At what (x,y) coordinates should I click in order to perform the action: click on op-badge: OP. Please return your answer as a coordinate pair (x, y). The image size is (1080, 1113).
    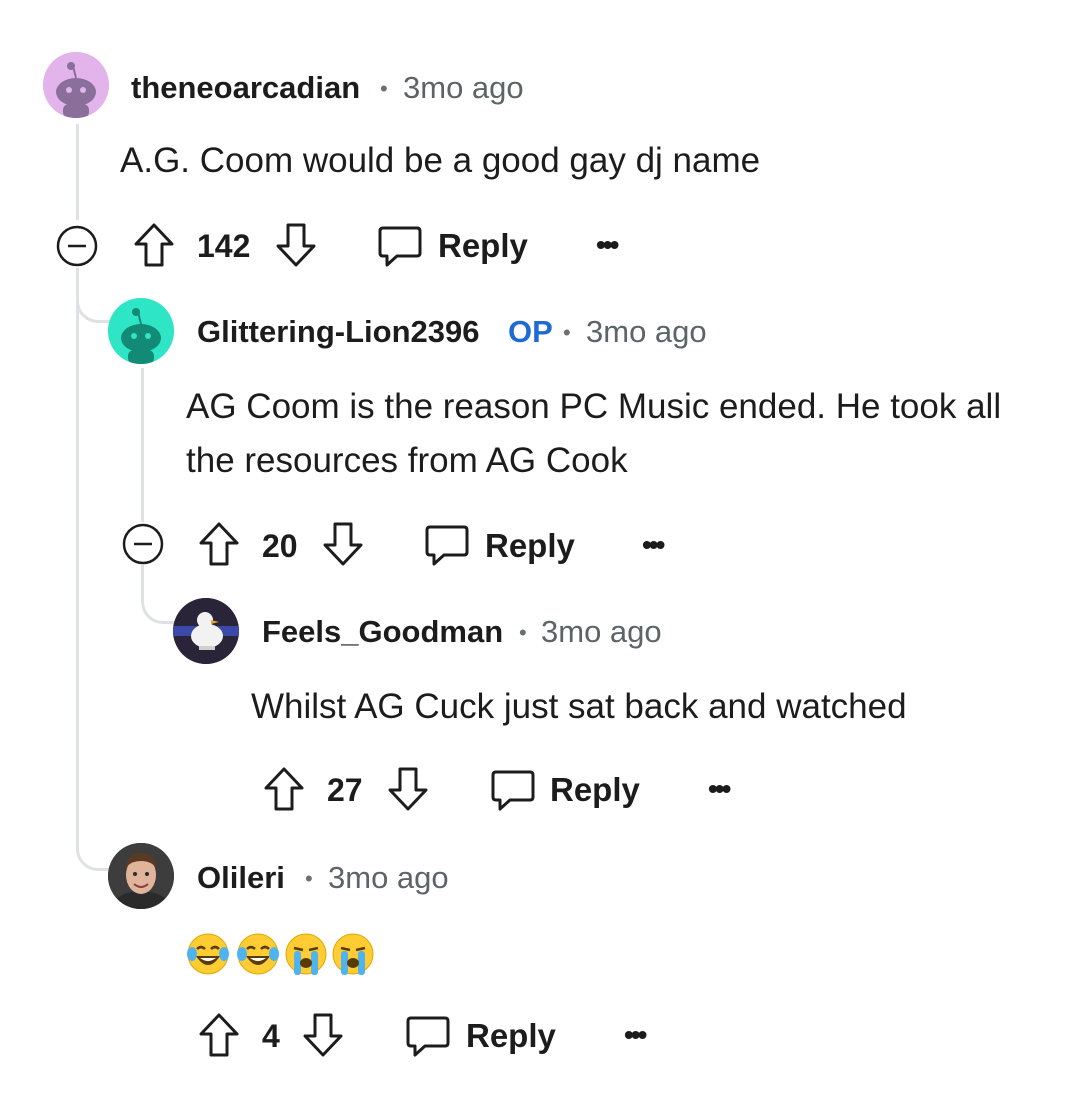
    Looking at the image, I should click on (530, 331).